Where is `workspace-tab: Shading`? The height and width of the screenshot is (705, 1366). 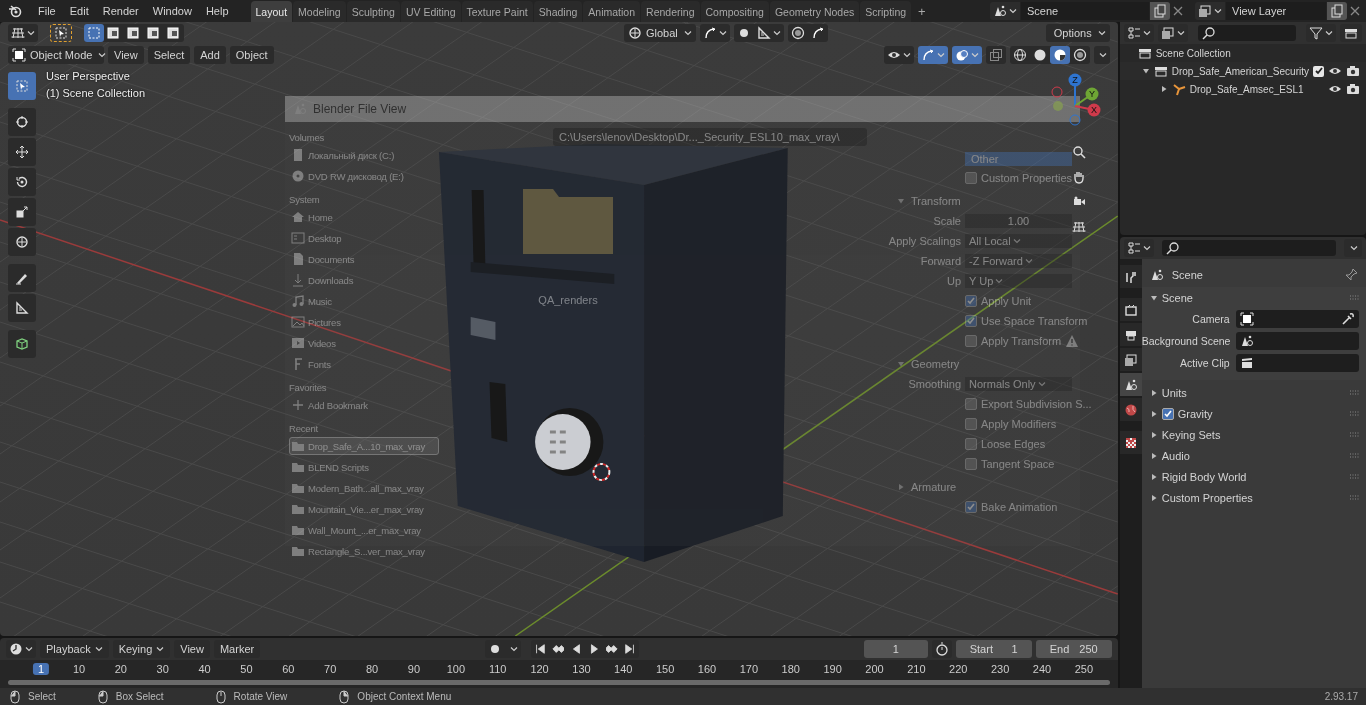
workspace-tab: Shading is located at coordinates (558, 11).